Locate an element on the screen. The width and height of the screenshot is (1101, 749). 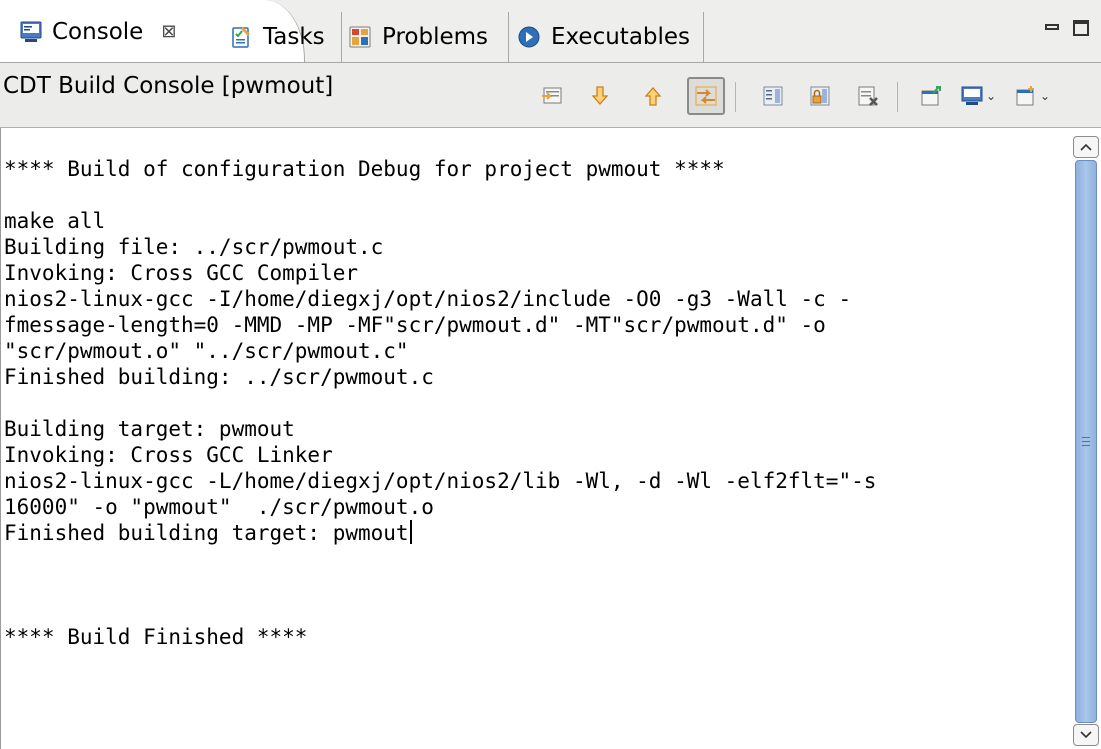
scrollbar-thumb is located at coordinates (1086, 441).